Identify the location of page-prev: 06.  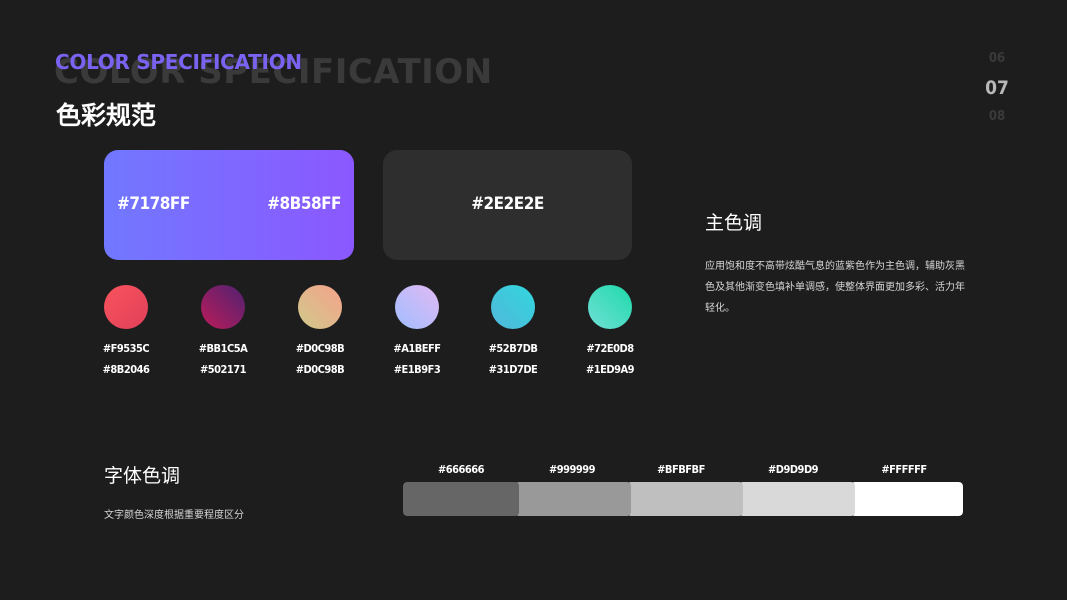
(997, 59).